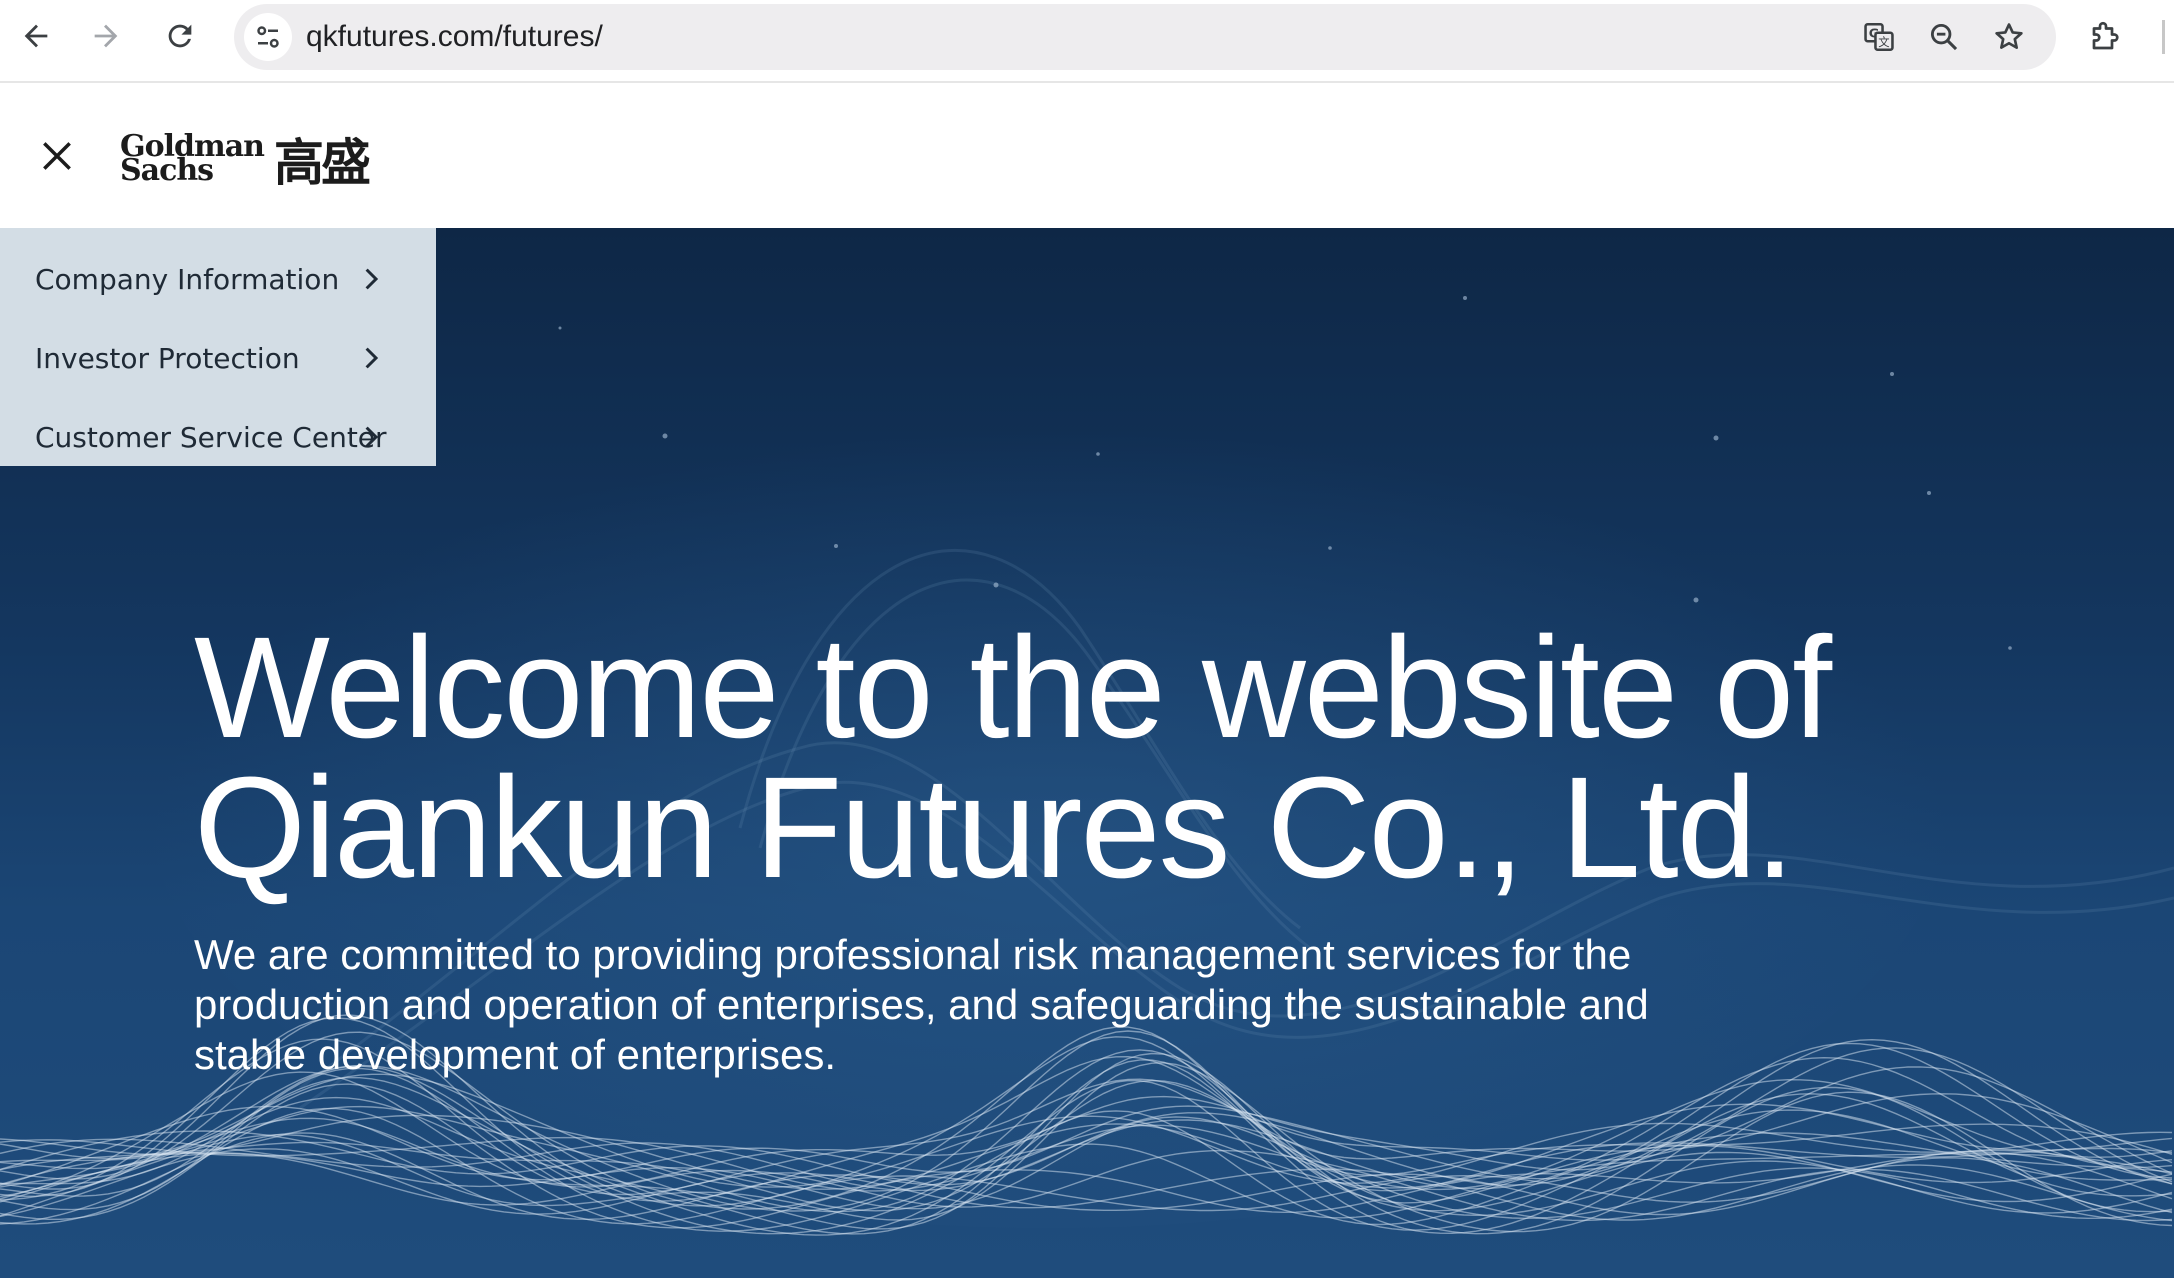 Image resolution: width=2174 pixels, height=1278 pixels. Describe the element at coordinates (187, 279) in the screenshot. I see `menu-item-label: Company Information` at that location.